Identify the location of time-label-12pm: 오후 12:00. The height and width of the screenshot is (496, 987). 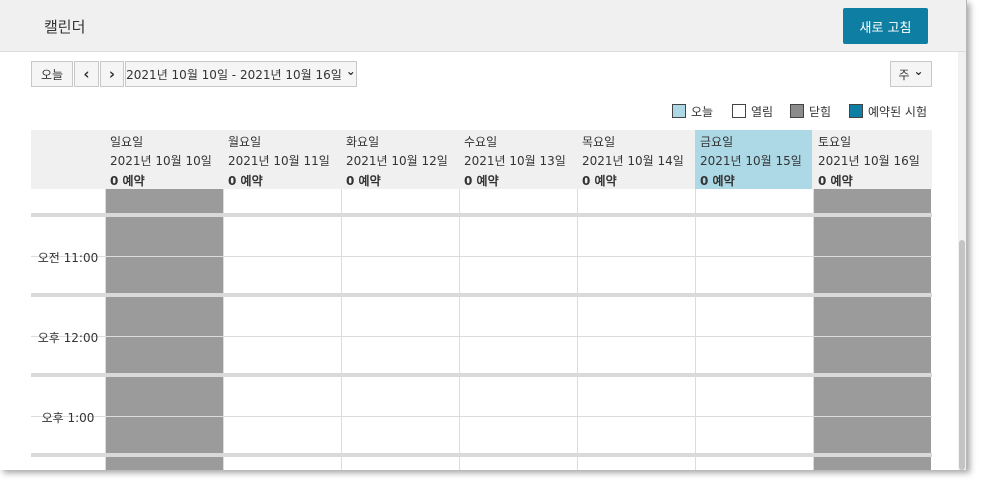
(68, 338).